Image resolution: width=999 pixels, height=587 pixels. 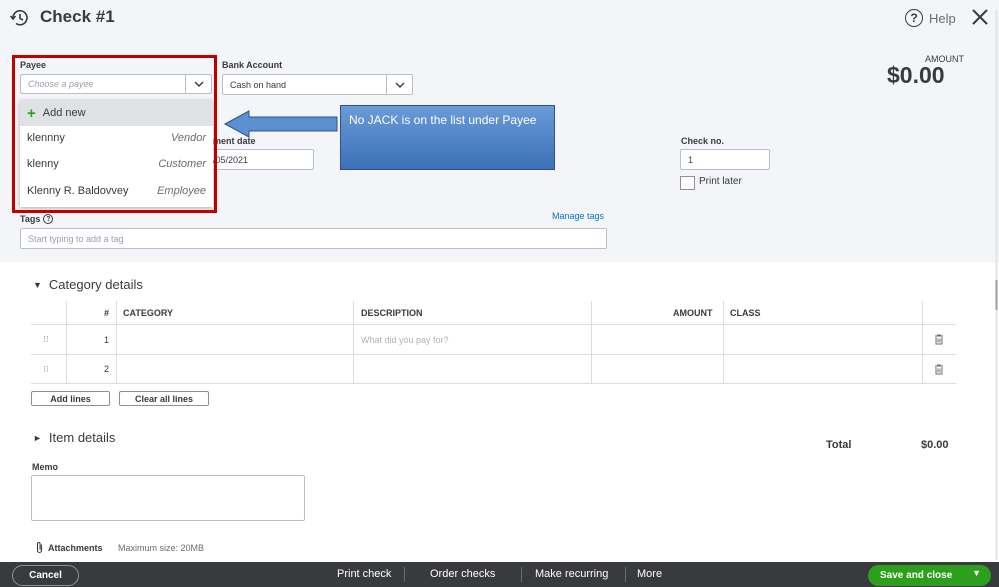 What do you see at coordinates (75, 547) in the screenshot?
I see `attachments-label: Attachments` at bounding box center [75, 547].